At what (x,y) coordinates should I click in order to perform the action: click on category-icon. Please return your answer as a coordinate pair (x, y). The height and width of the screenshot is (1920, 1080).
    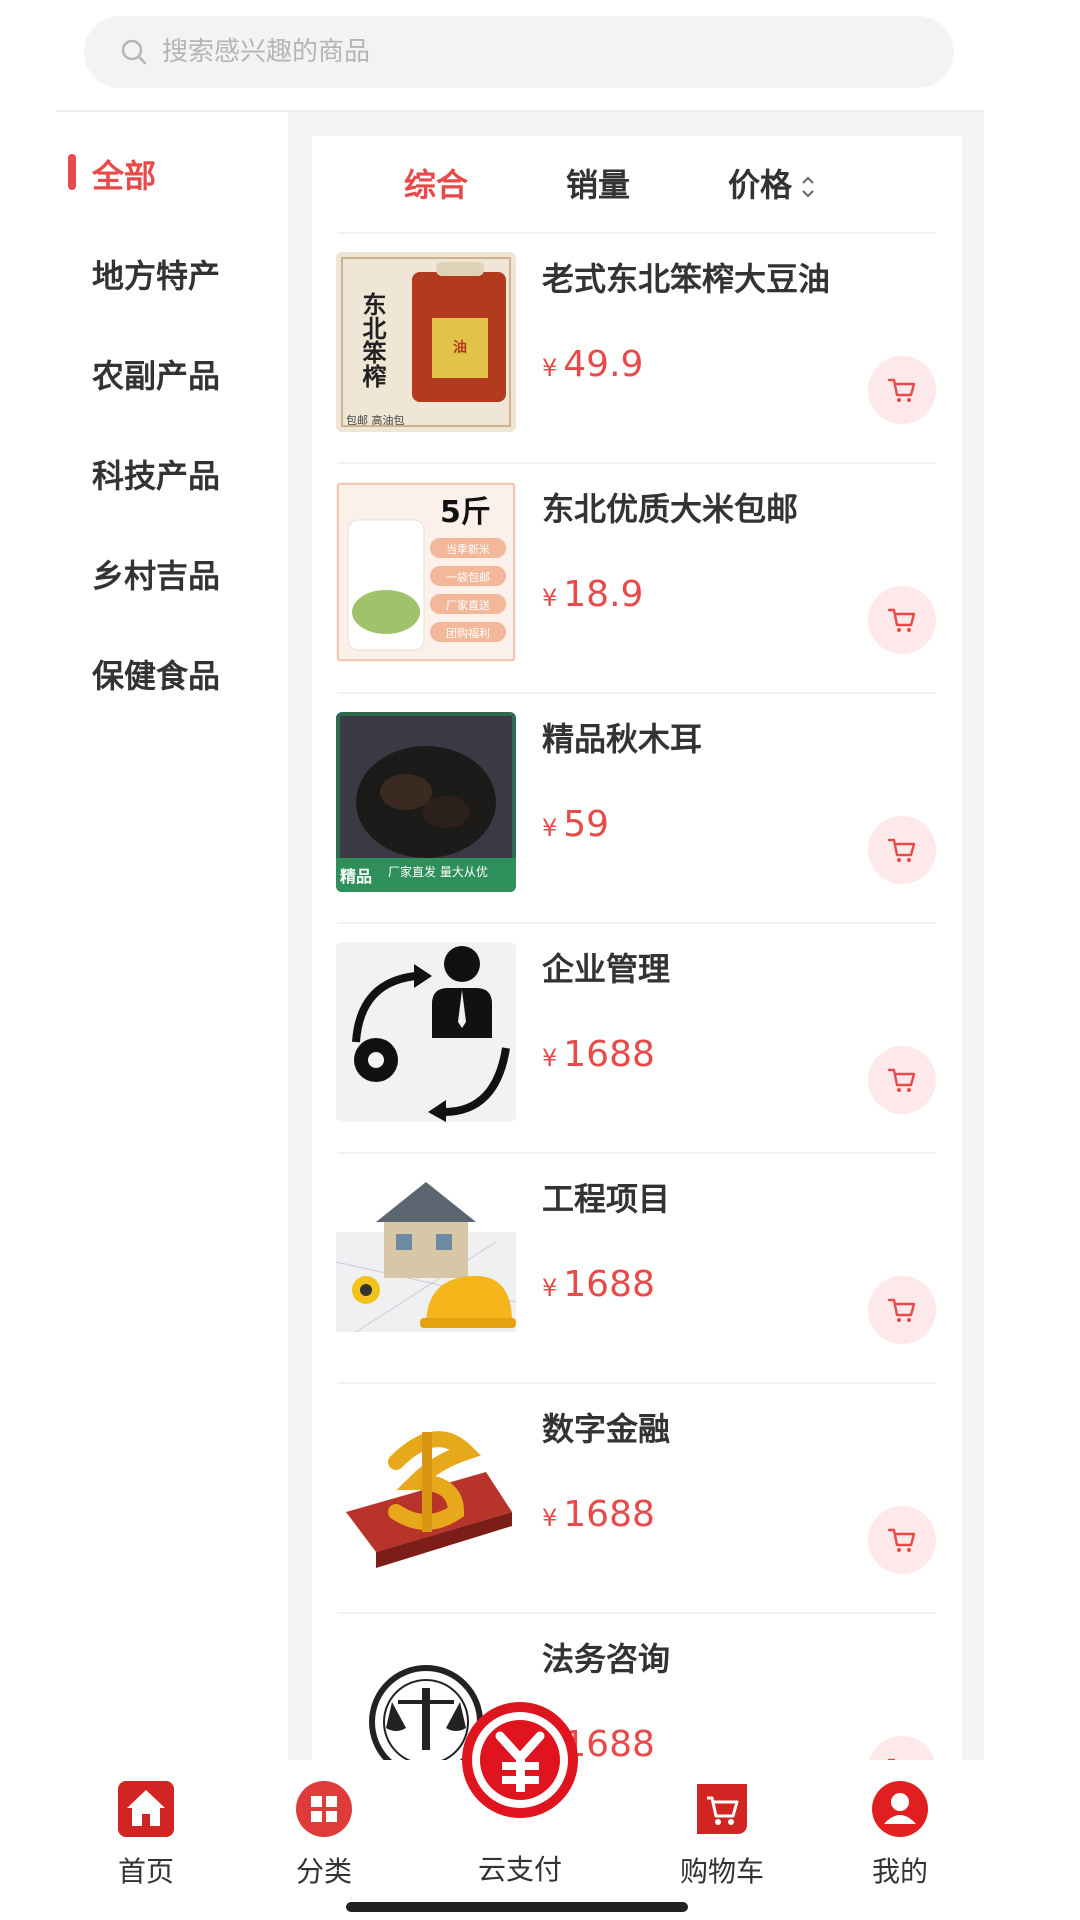
    Looking at the image, I should click on (324, 1809).